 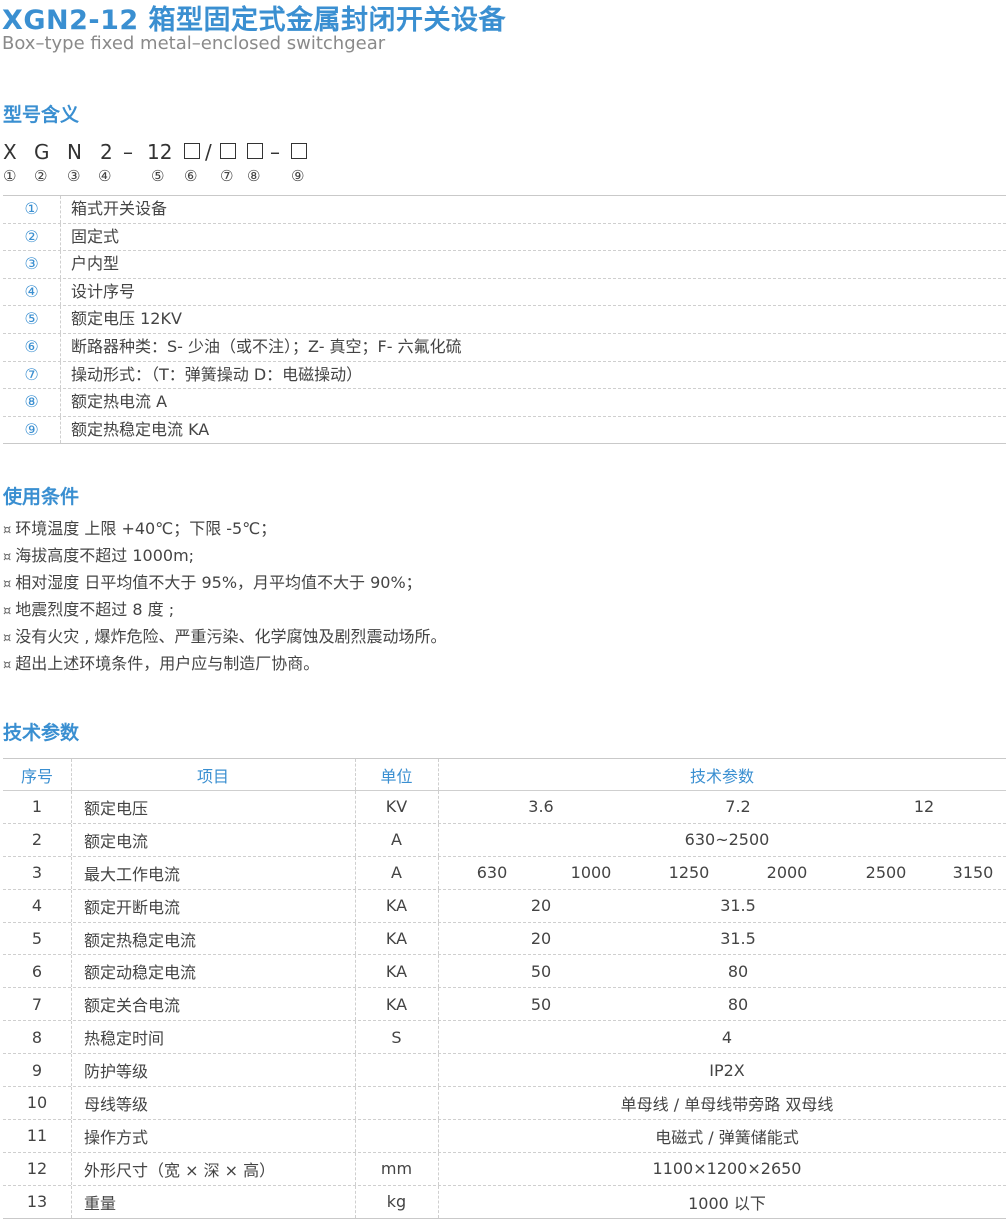 What do you see at coordinates (10, 152) in the screenshot?
I see `code-char-x: X` at bounding box center [10, 152].